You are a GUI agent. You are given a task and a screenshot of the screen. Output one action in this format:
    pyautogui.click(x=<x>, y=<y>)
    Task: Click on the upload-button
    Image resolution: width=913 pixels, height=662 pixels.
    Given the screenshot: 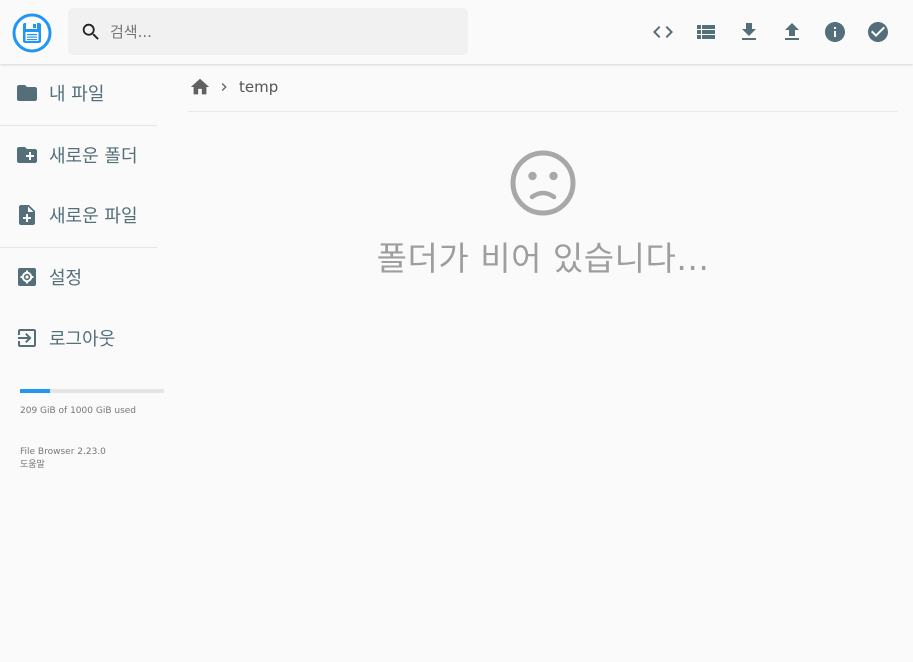 What is the action you would take?
    pyautogui.click(x=791, y=32)
    